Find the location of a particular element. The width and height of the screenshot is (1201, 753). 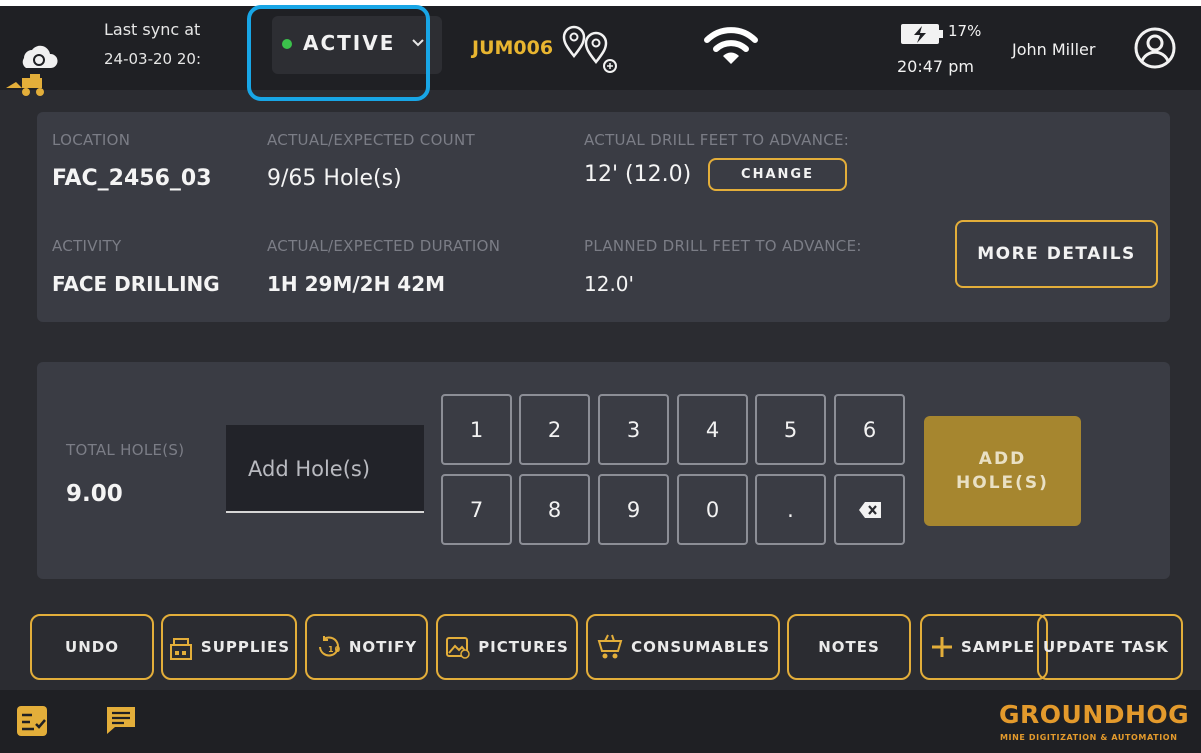

supplies-label: SUPPLIES is located at coordinates (245, 647).